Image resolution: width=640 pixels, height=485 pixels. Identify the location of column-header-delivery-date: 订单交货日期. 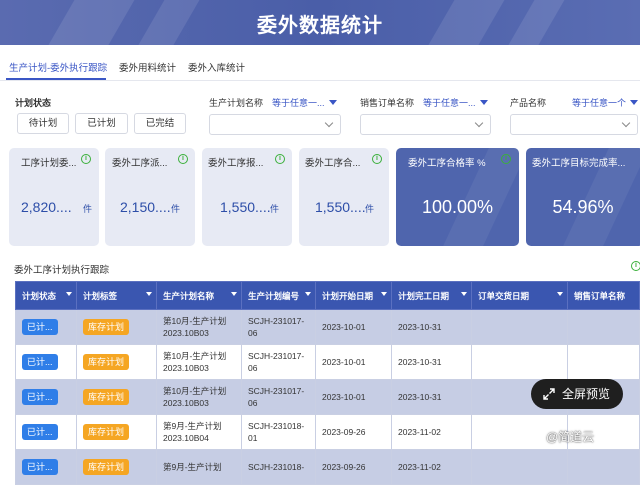
(519, 295).